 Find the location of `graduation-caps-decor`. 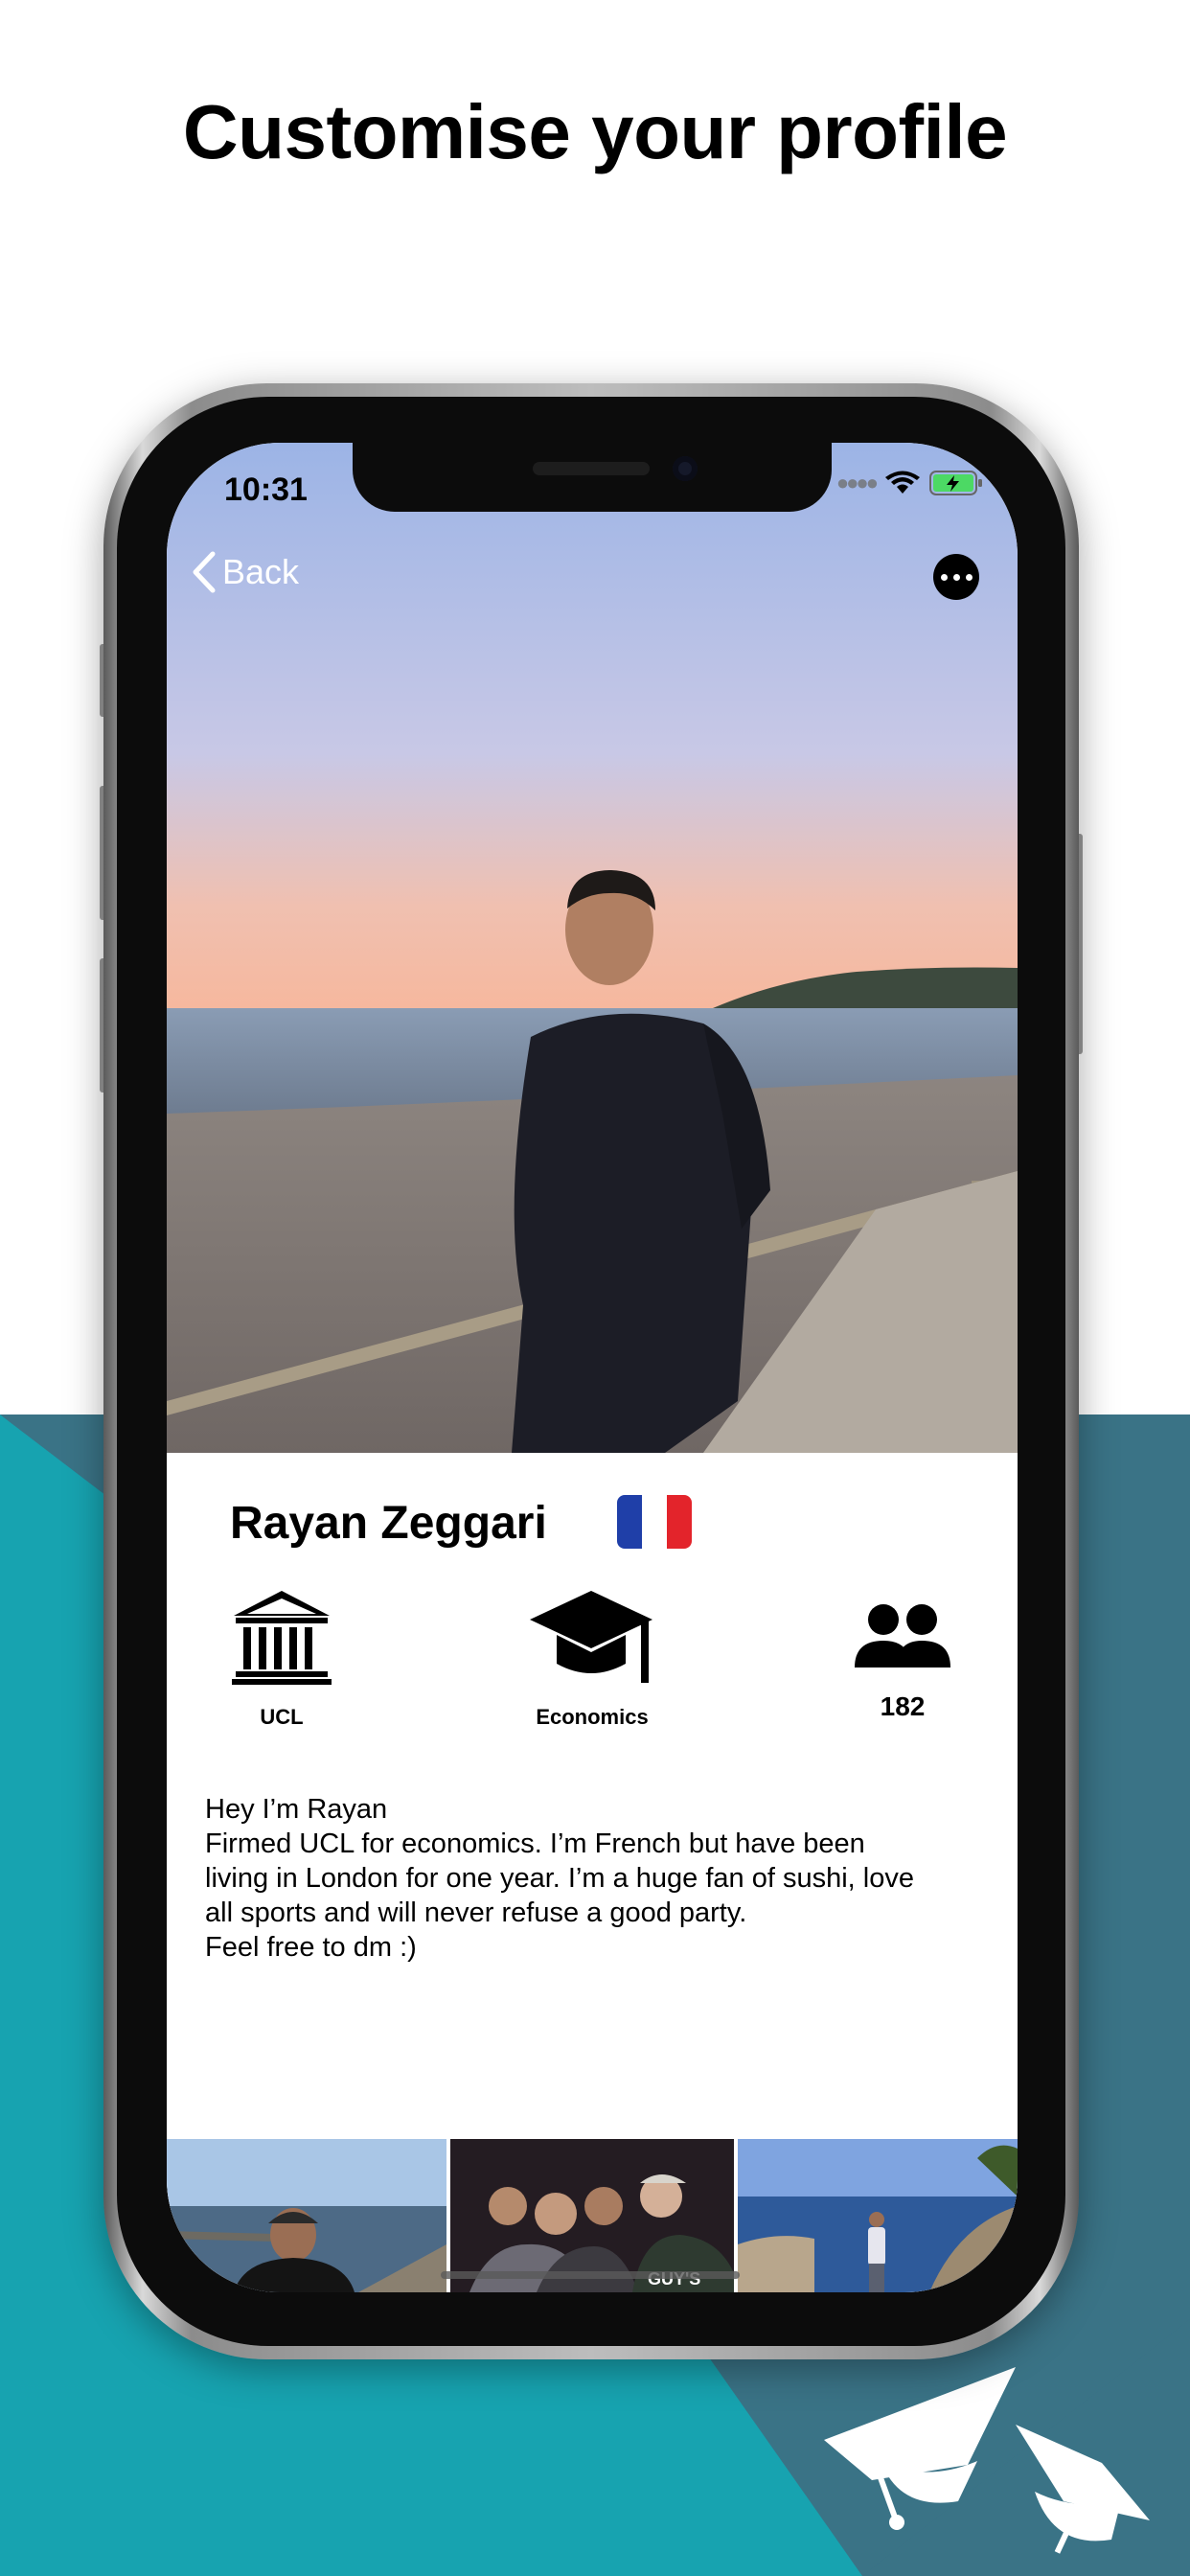

graduation-caps-decor is located at coordinates (987, 2460).